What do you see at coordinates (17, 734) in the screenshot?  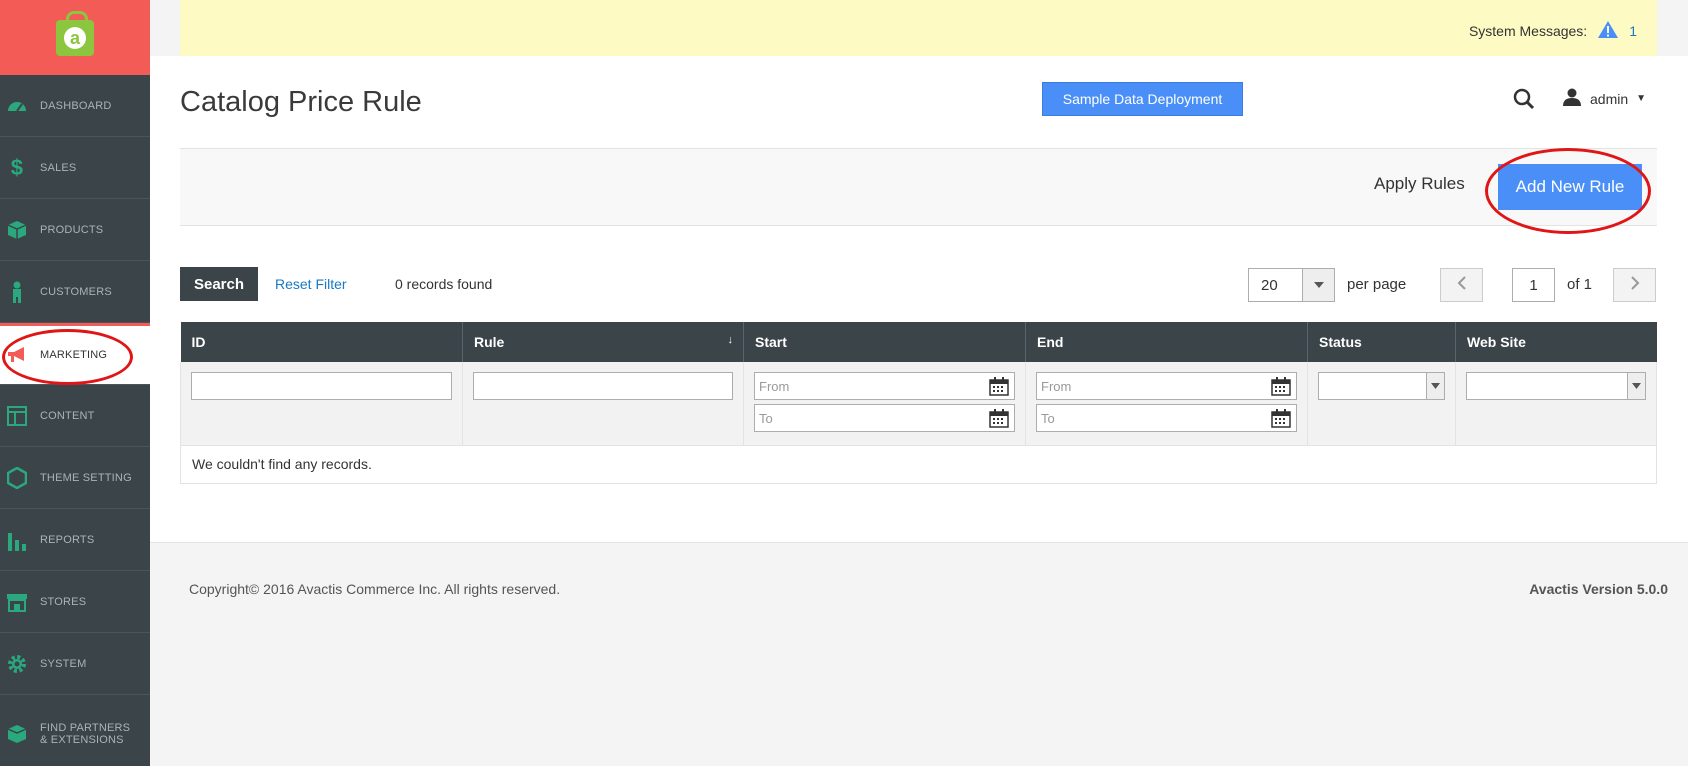 I see `box-icon` at bounding box center [17, 734].